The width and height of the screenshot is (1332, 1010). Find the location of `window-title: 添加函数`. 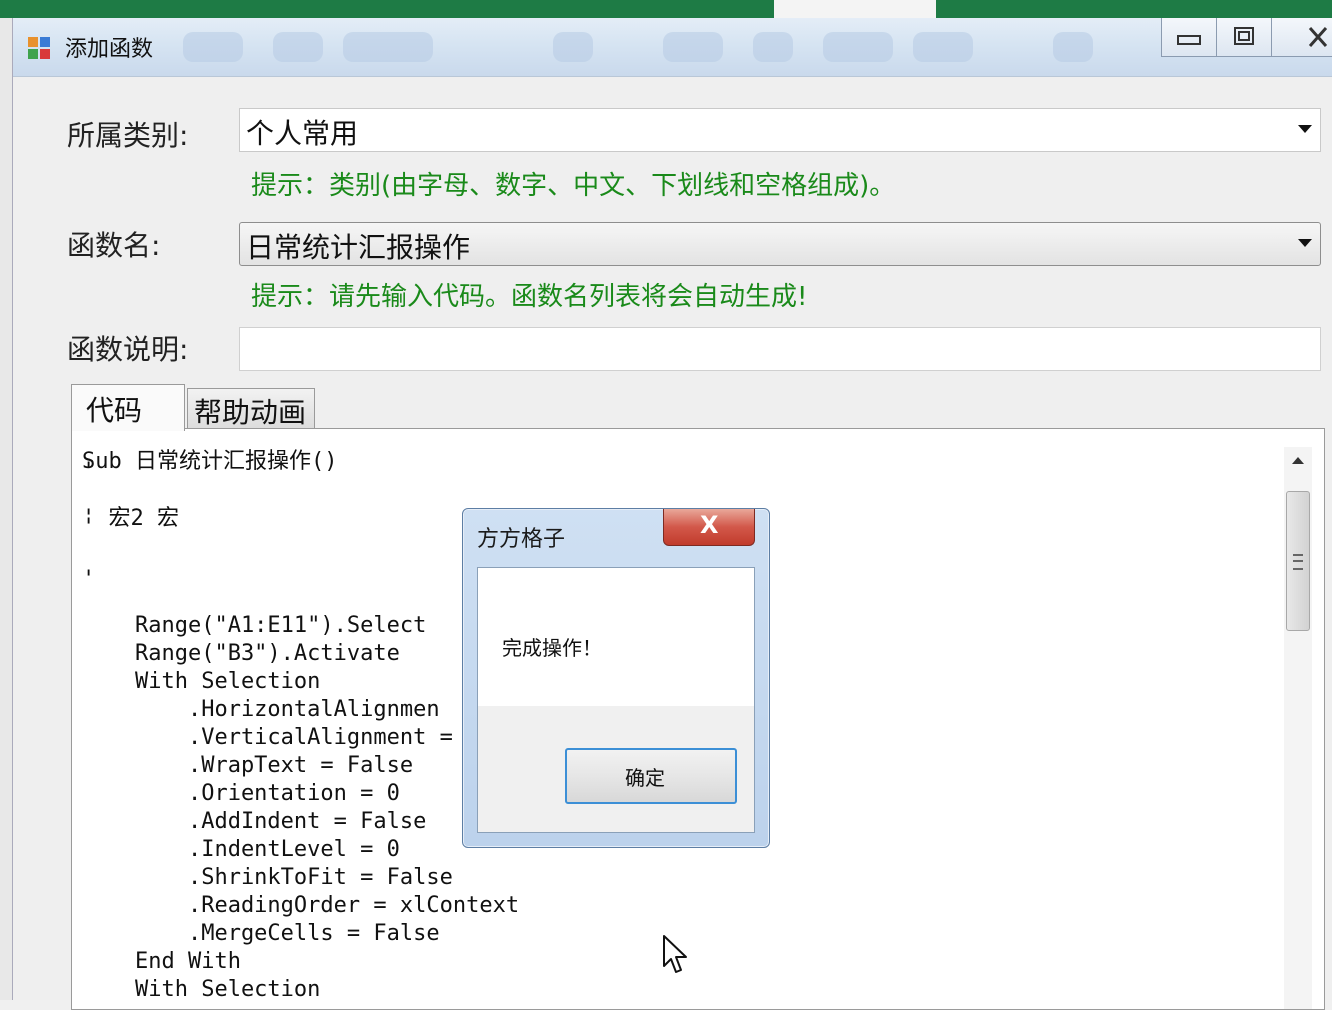

window-title: 添加函数 is located at coordinates (109, 49).